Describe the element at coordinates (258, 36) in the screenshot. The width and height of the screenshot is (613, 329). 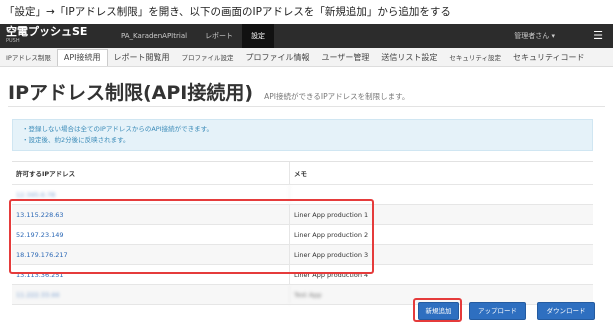
I see `nav-item-settings: 設定` at that location.